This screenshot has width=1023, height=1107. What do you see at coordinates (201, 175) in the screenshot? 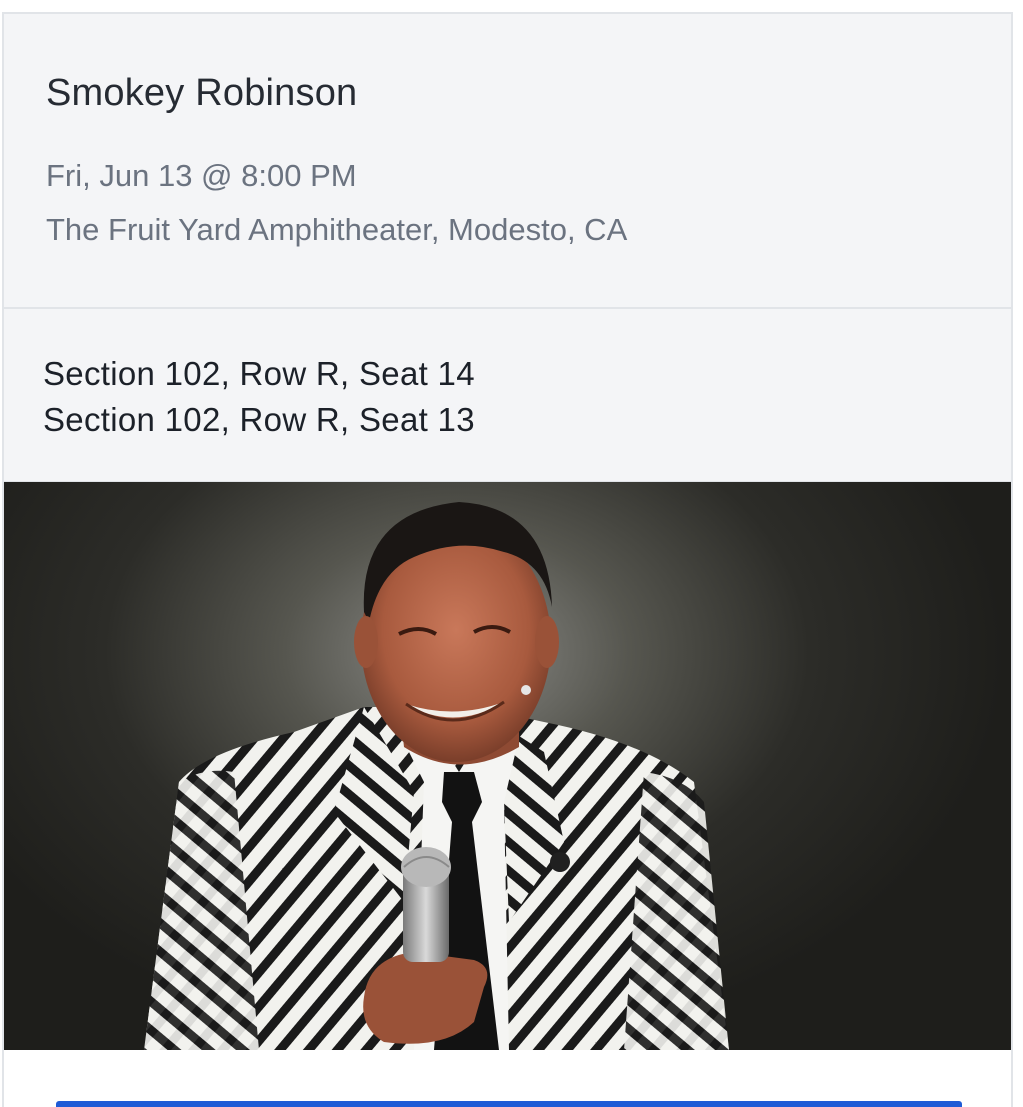
I see `event-datetime: Fri, Jun 13 @ 8:00 PM` at bounding box center [201, 175].